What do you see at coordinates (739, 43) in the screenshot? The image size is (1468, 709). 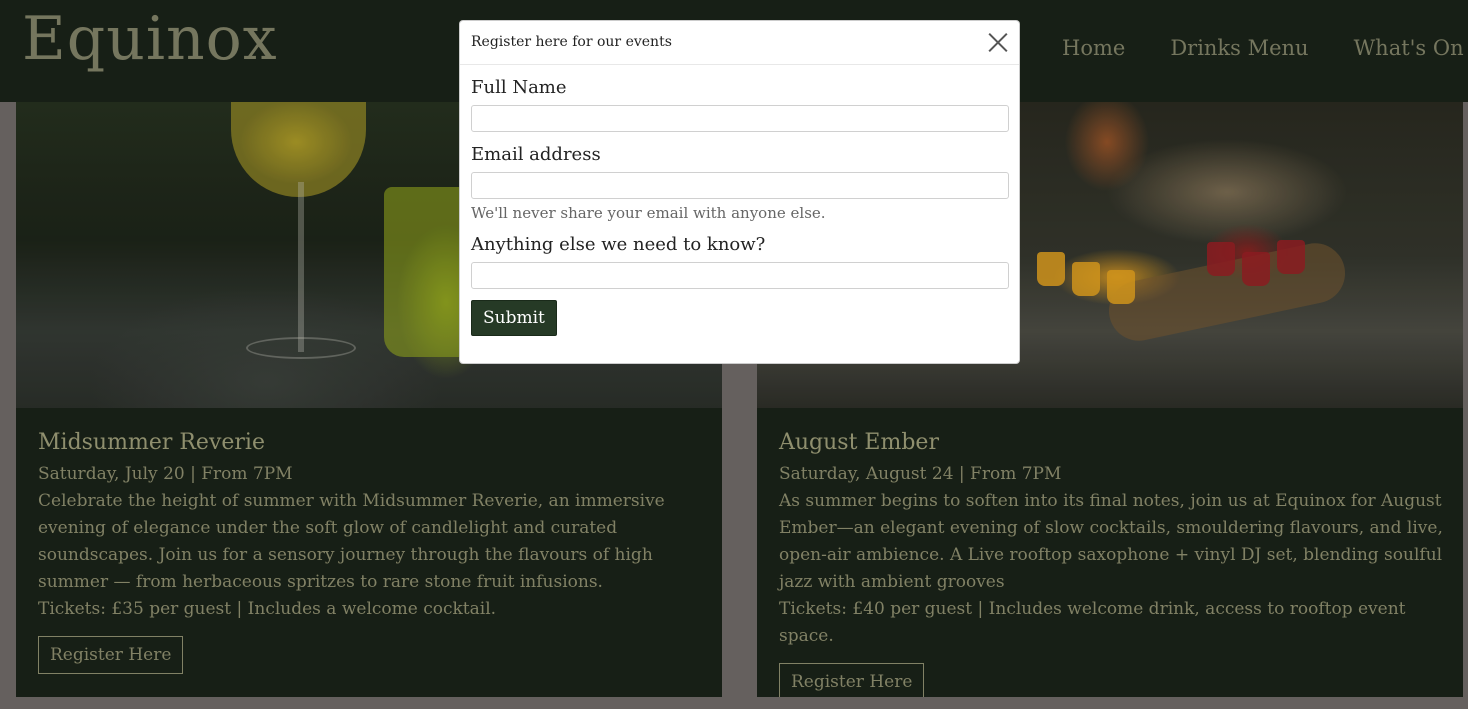 I see `modal-header: Register here for our events` at bounding box center [739, 43].